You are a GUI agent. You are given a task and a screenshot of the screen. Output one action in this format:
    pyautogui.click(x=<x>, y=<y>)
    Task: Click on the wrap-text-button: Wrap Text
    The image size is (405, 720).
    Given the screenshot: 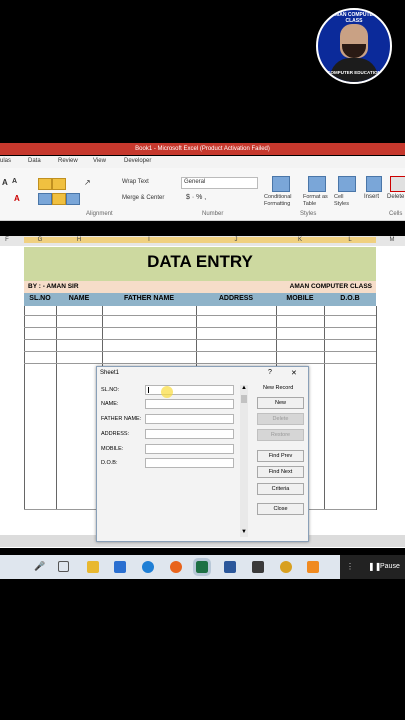 What is the action you would take?
    pyautogui.click(x=135, y=182)
    